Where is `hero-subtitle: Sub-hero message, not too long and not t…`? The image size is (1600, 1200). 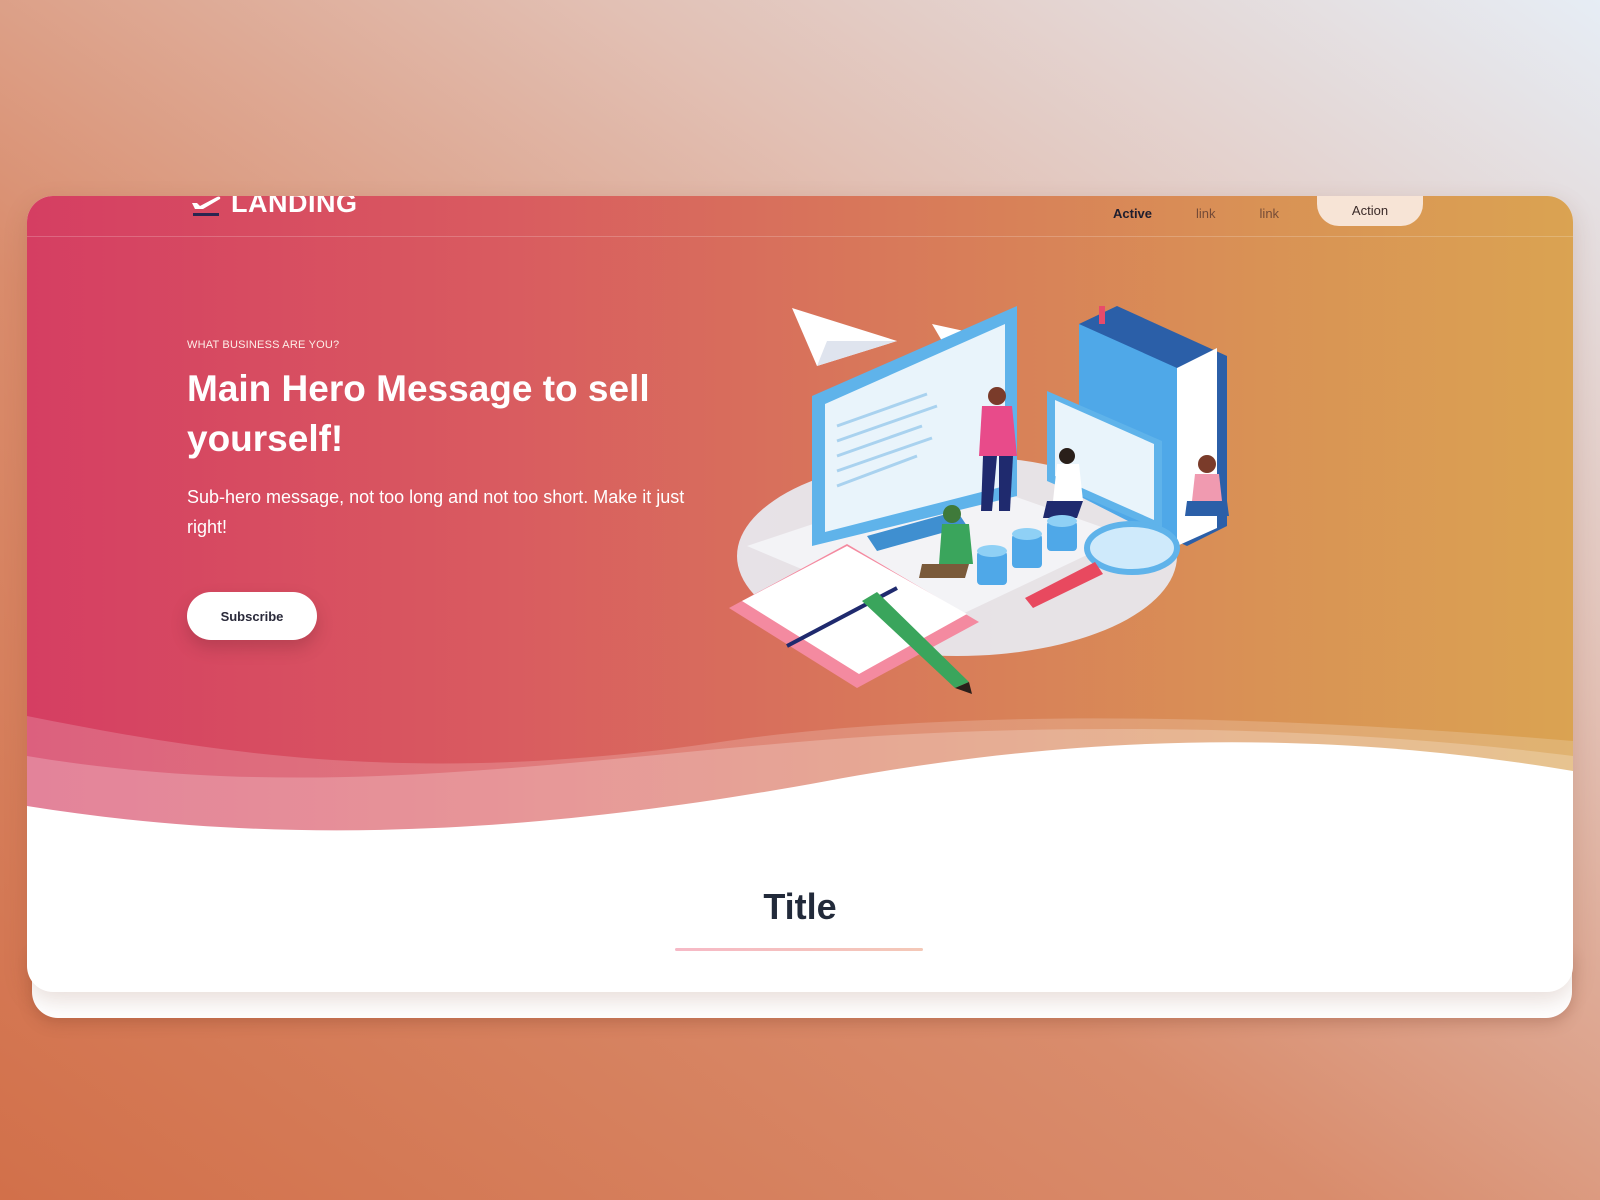
hero-subtitle: Sub-hero message, not too long and not t… is located at coordinates (436, 512).